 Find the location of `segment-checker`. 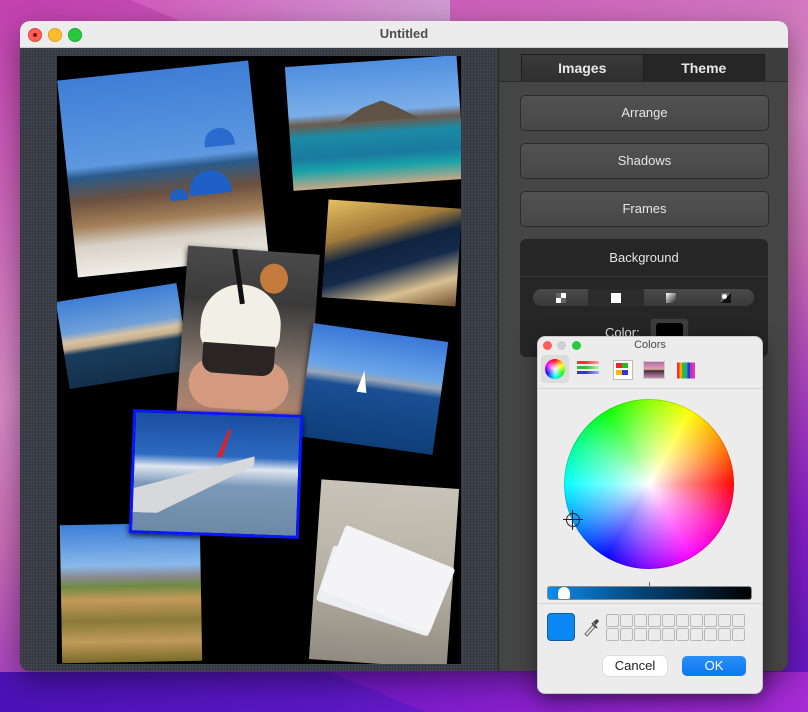

segment-checker is located at coordinates (560, 297).